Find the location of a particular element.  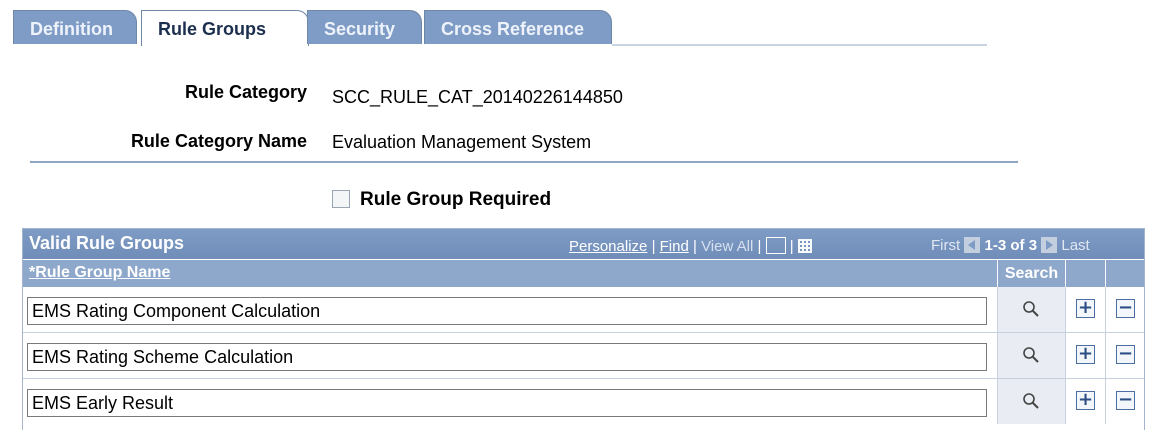

search-column-header: Search is located at coordinates (1031, 273).